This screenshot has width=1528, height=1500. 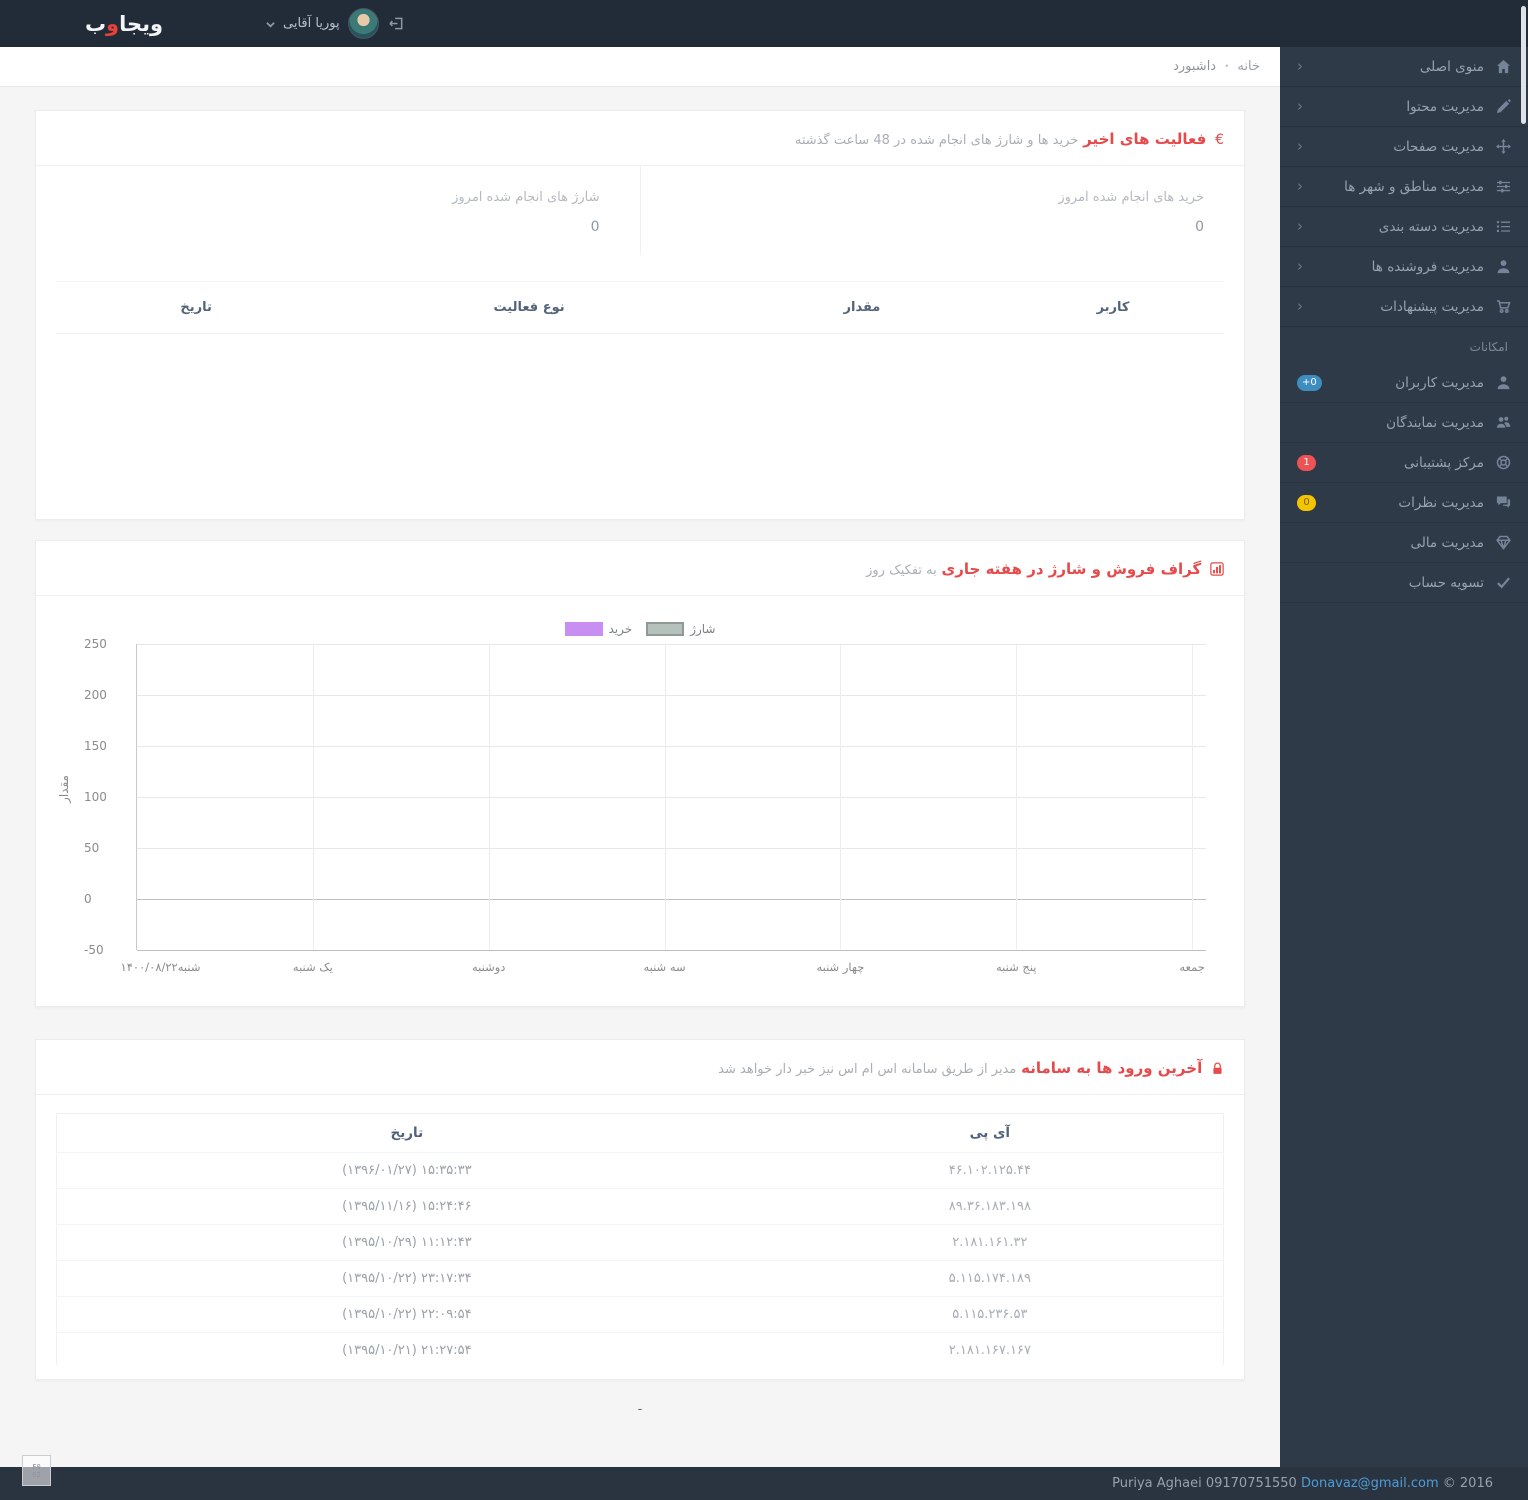 What do you see at coordinates (36, 1470) in the screenshot?
I see `scroll-top-glyph-box: F0 62` at bounding box center [36, 1470].